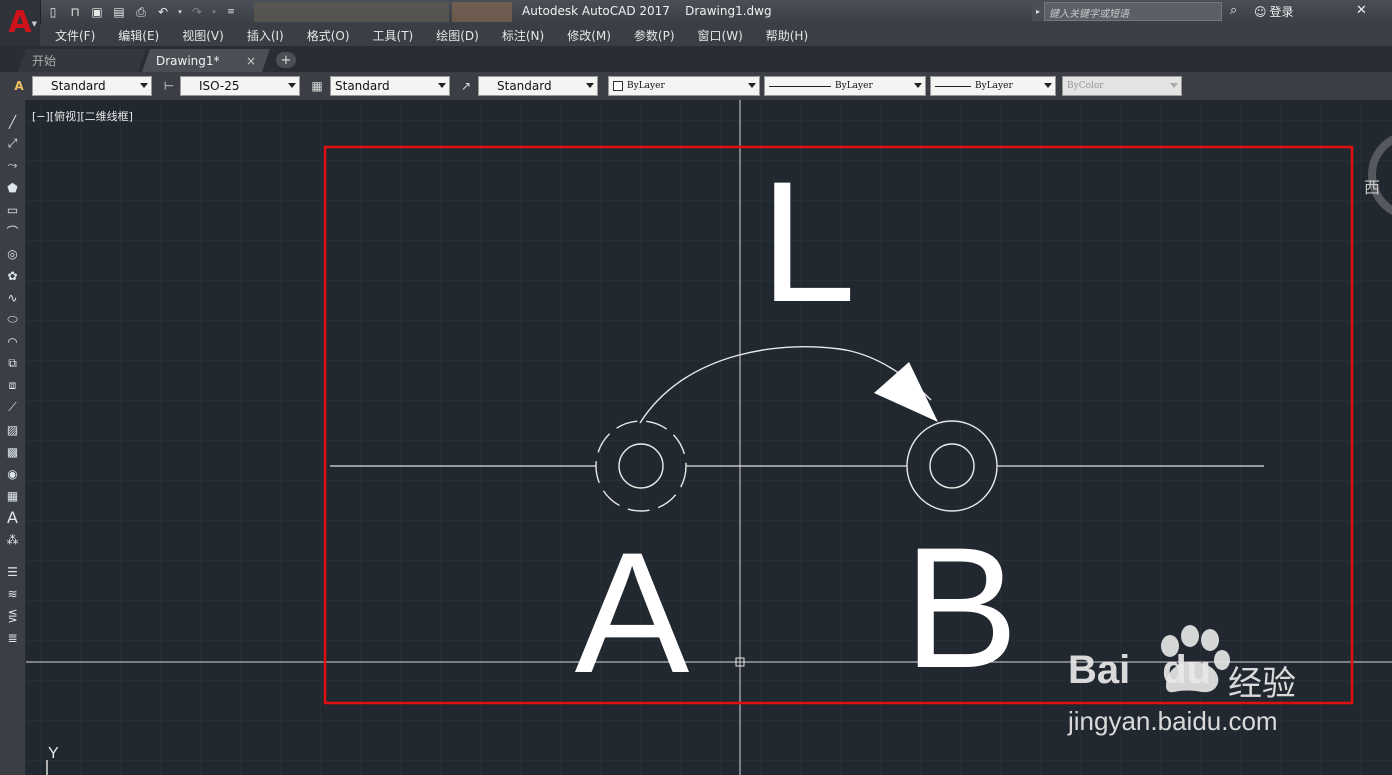 The width and height of the screenshot is (1392, 775). Describe the element at coordinates (1173, 721) in the screenshot. I see `baidu-watermark-url: jingyan.baidu.com` at that location.